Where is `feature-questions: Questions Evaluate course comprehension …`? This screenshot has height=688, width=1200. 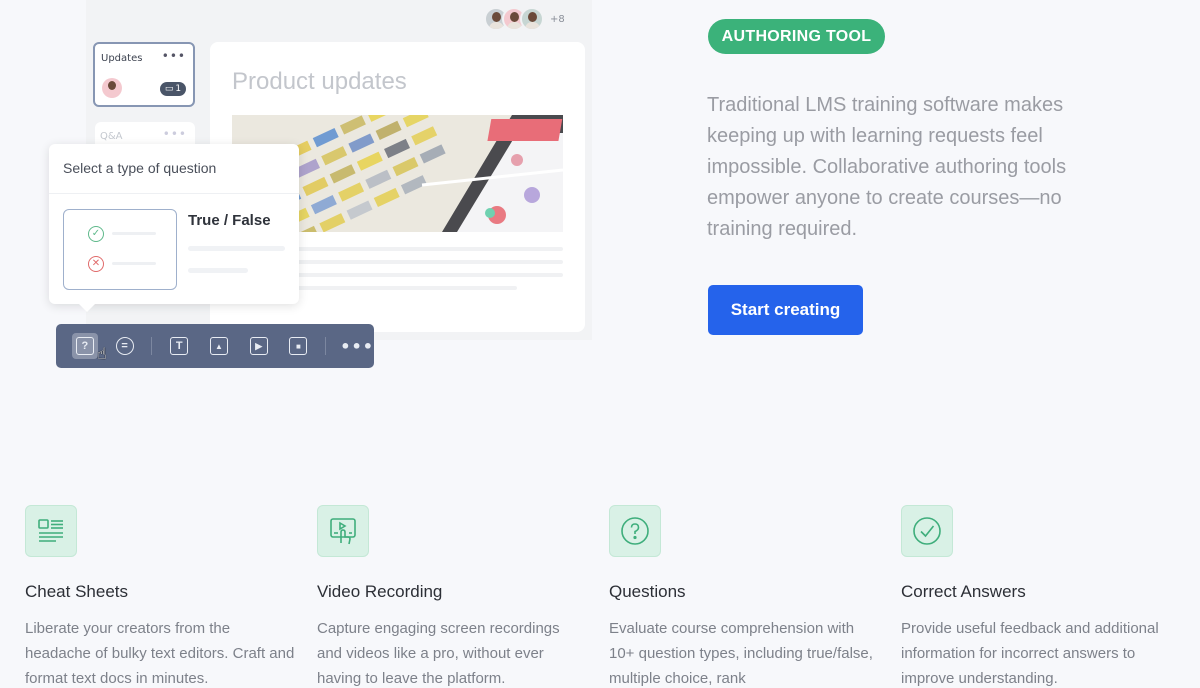 feature-questions: Questions Evaluate course comprehension … is located at coordinates (744, 596).